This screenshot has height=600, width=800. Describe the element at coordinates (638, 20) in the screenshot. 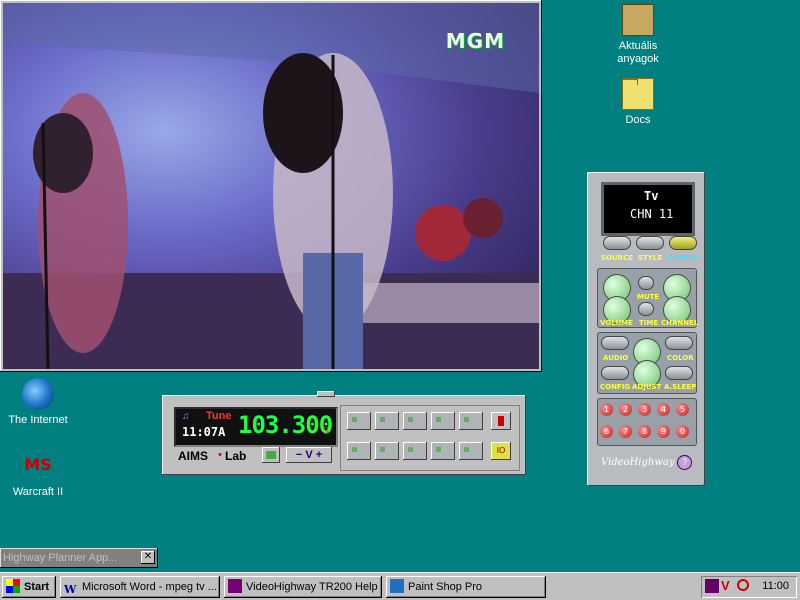

I see `briefcase-icon` at that location.